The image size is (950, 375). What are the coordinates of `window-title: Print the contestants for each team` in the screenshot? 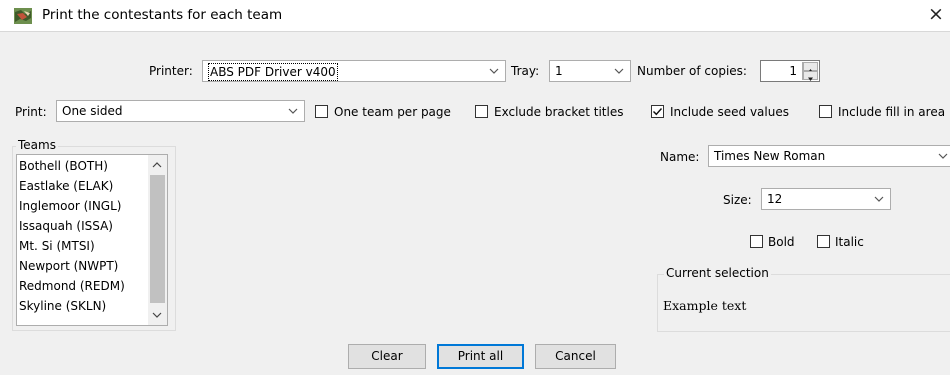 It's located at (162, 15).